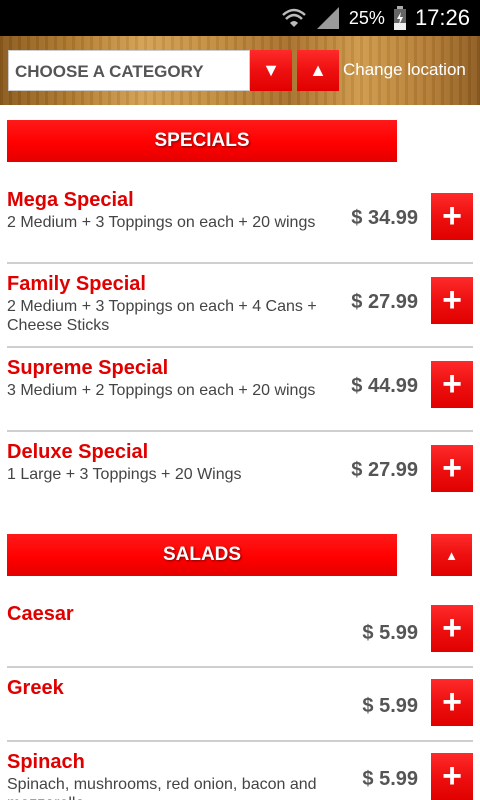  I want to click on category-select: CHOOSE A CATEGORY, so click(129, 70).